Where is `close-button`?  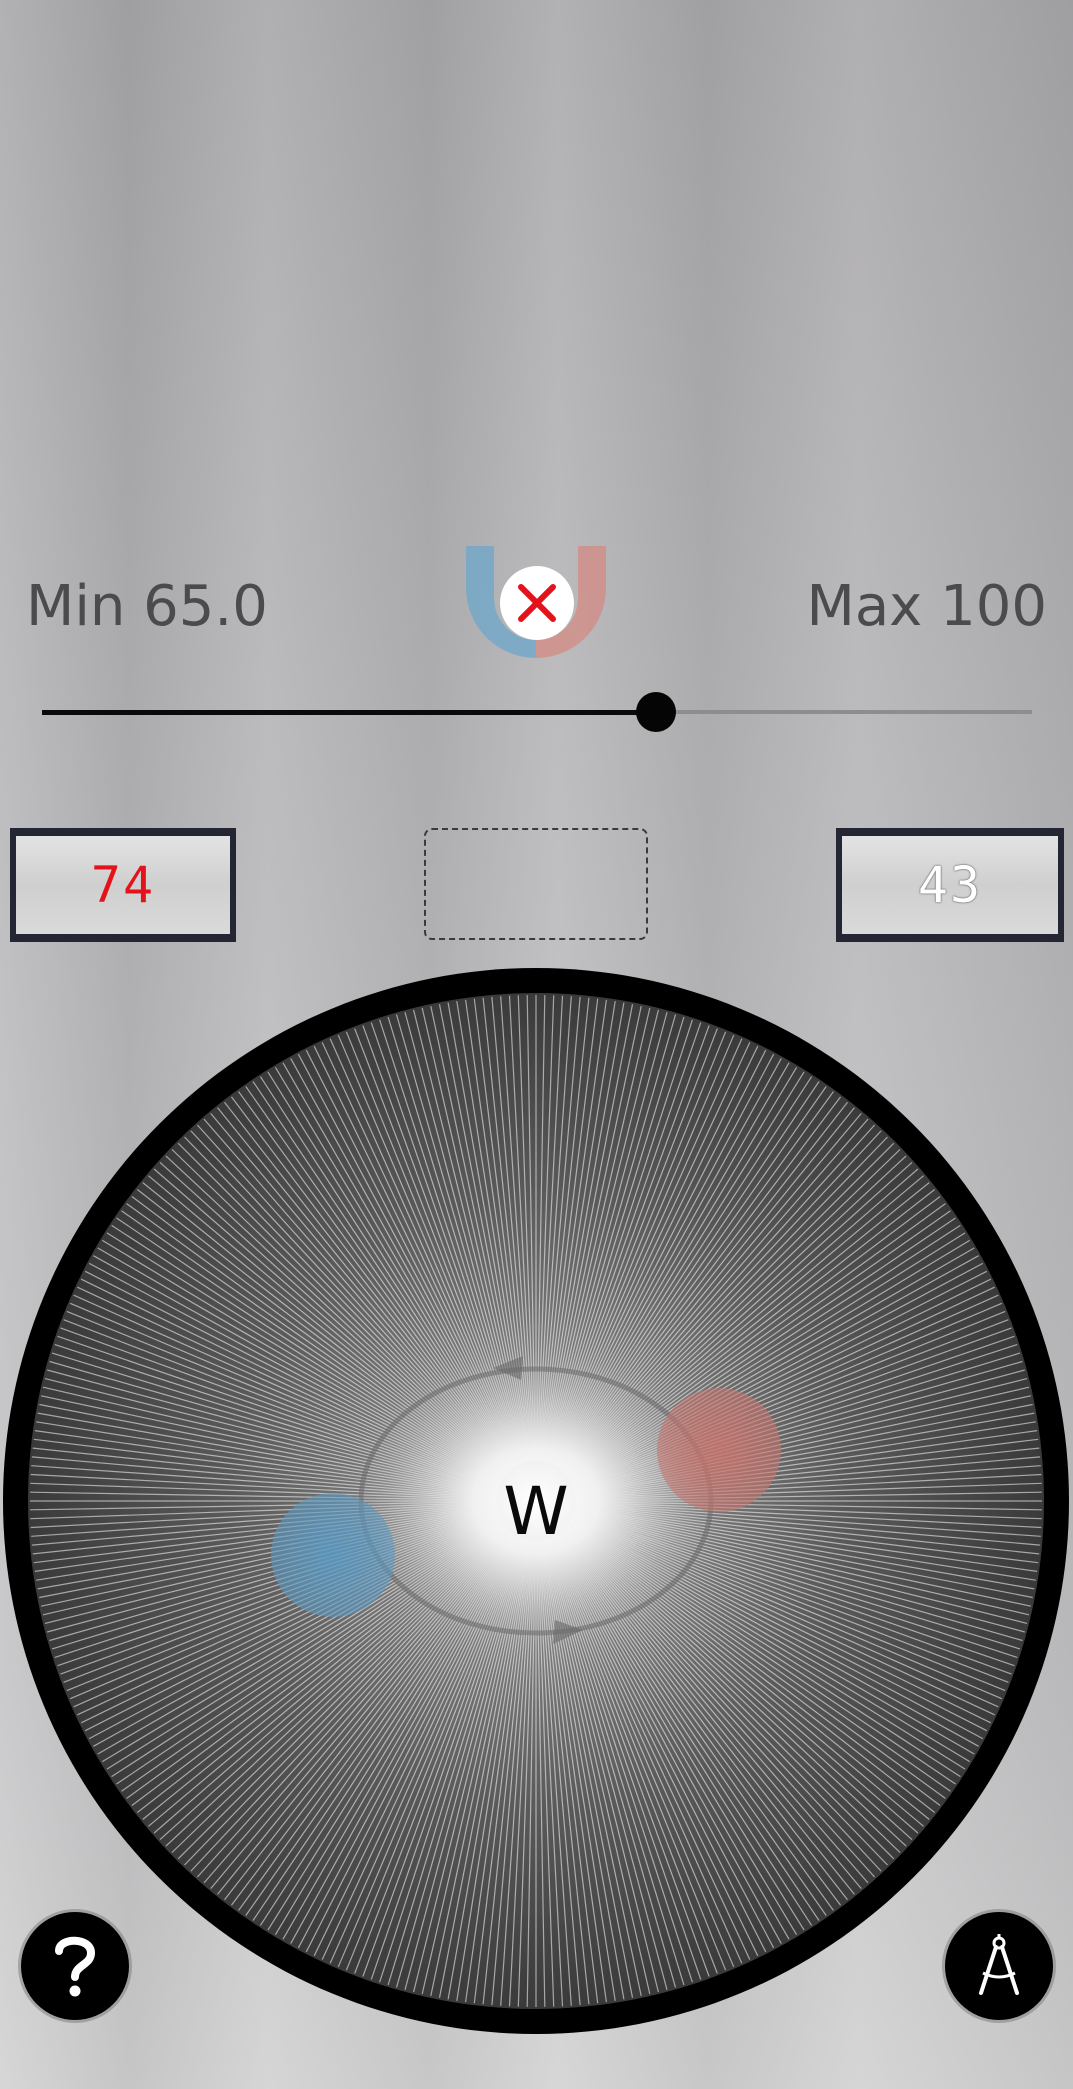
close-button is located at coordinates (537, 603).